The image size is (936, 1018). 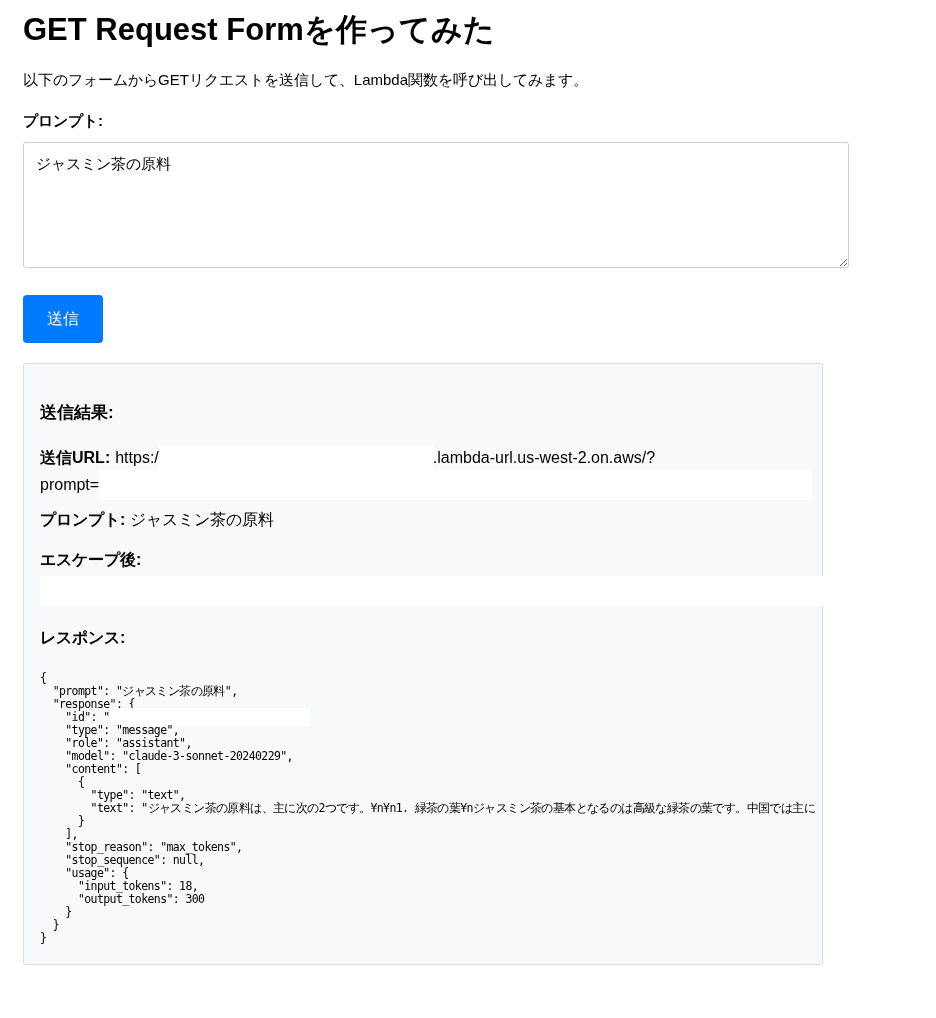 I want to click on field-label: レスポンス:, so click(x=83, y=637).